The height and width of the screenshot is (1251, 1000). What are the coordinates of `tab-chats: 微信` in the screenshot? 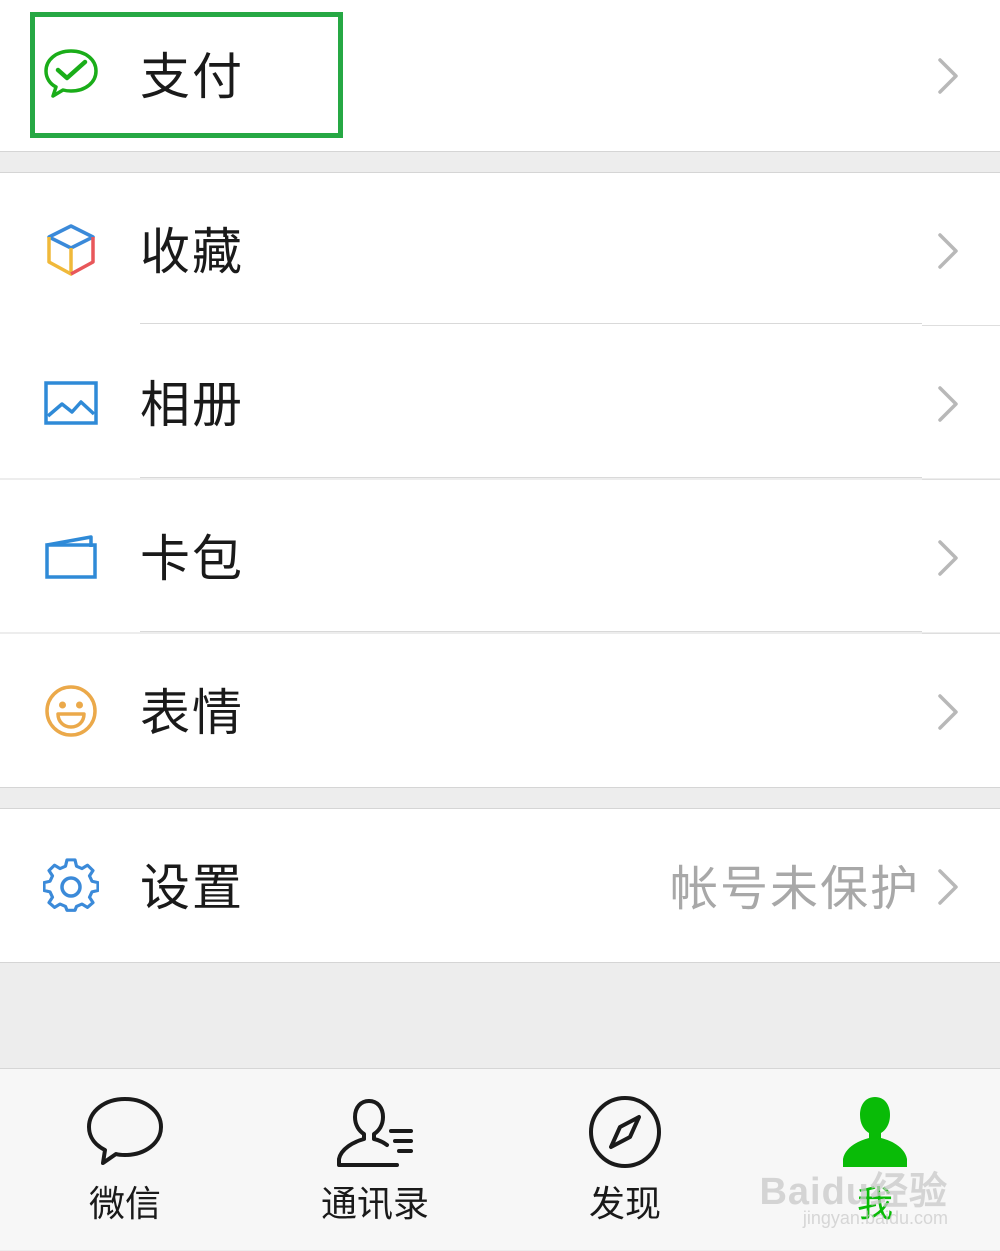 It's located at (125, 1160).